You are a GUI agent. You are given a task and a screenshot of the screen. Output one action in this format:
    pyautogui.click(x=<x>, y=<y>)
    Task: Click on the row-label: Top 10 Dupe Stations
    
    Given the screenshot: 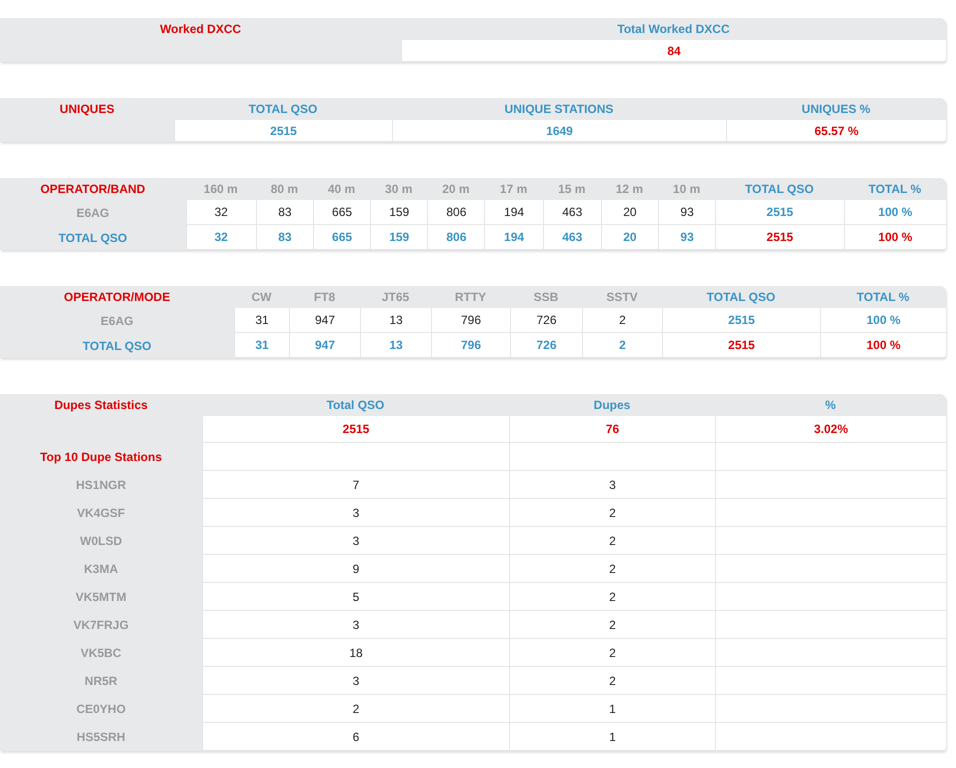 What is the action you would take?
    pyautogui.click(x=101, y=457)
    